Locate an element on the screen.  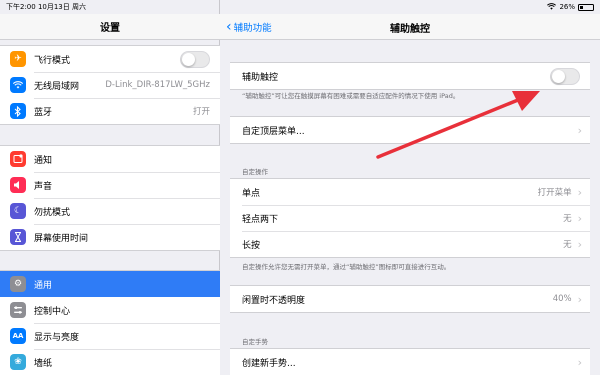
custom-gestures-group: 创建新手势... › is located at coordinates (410, 361).